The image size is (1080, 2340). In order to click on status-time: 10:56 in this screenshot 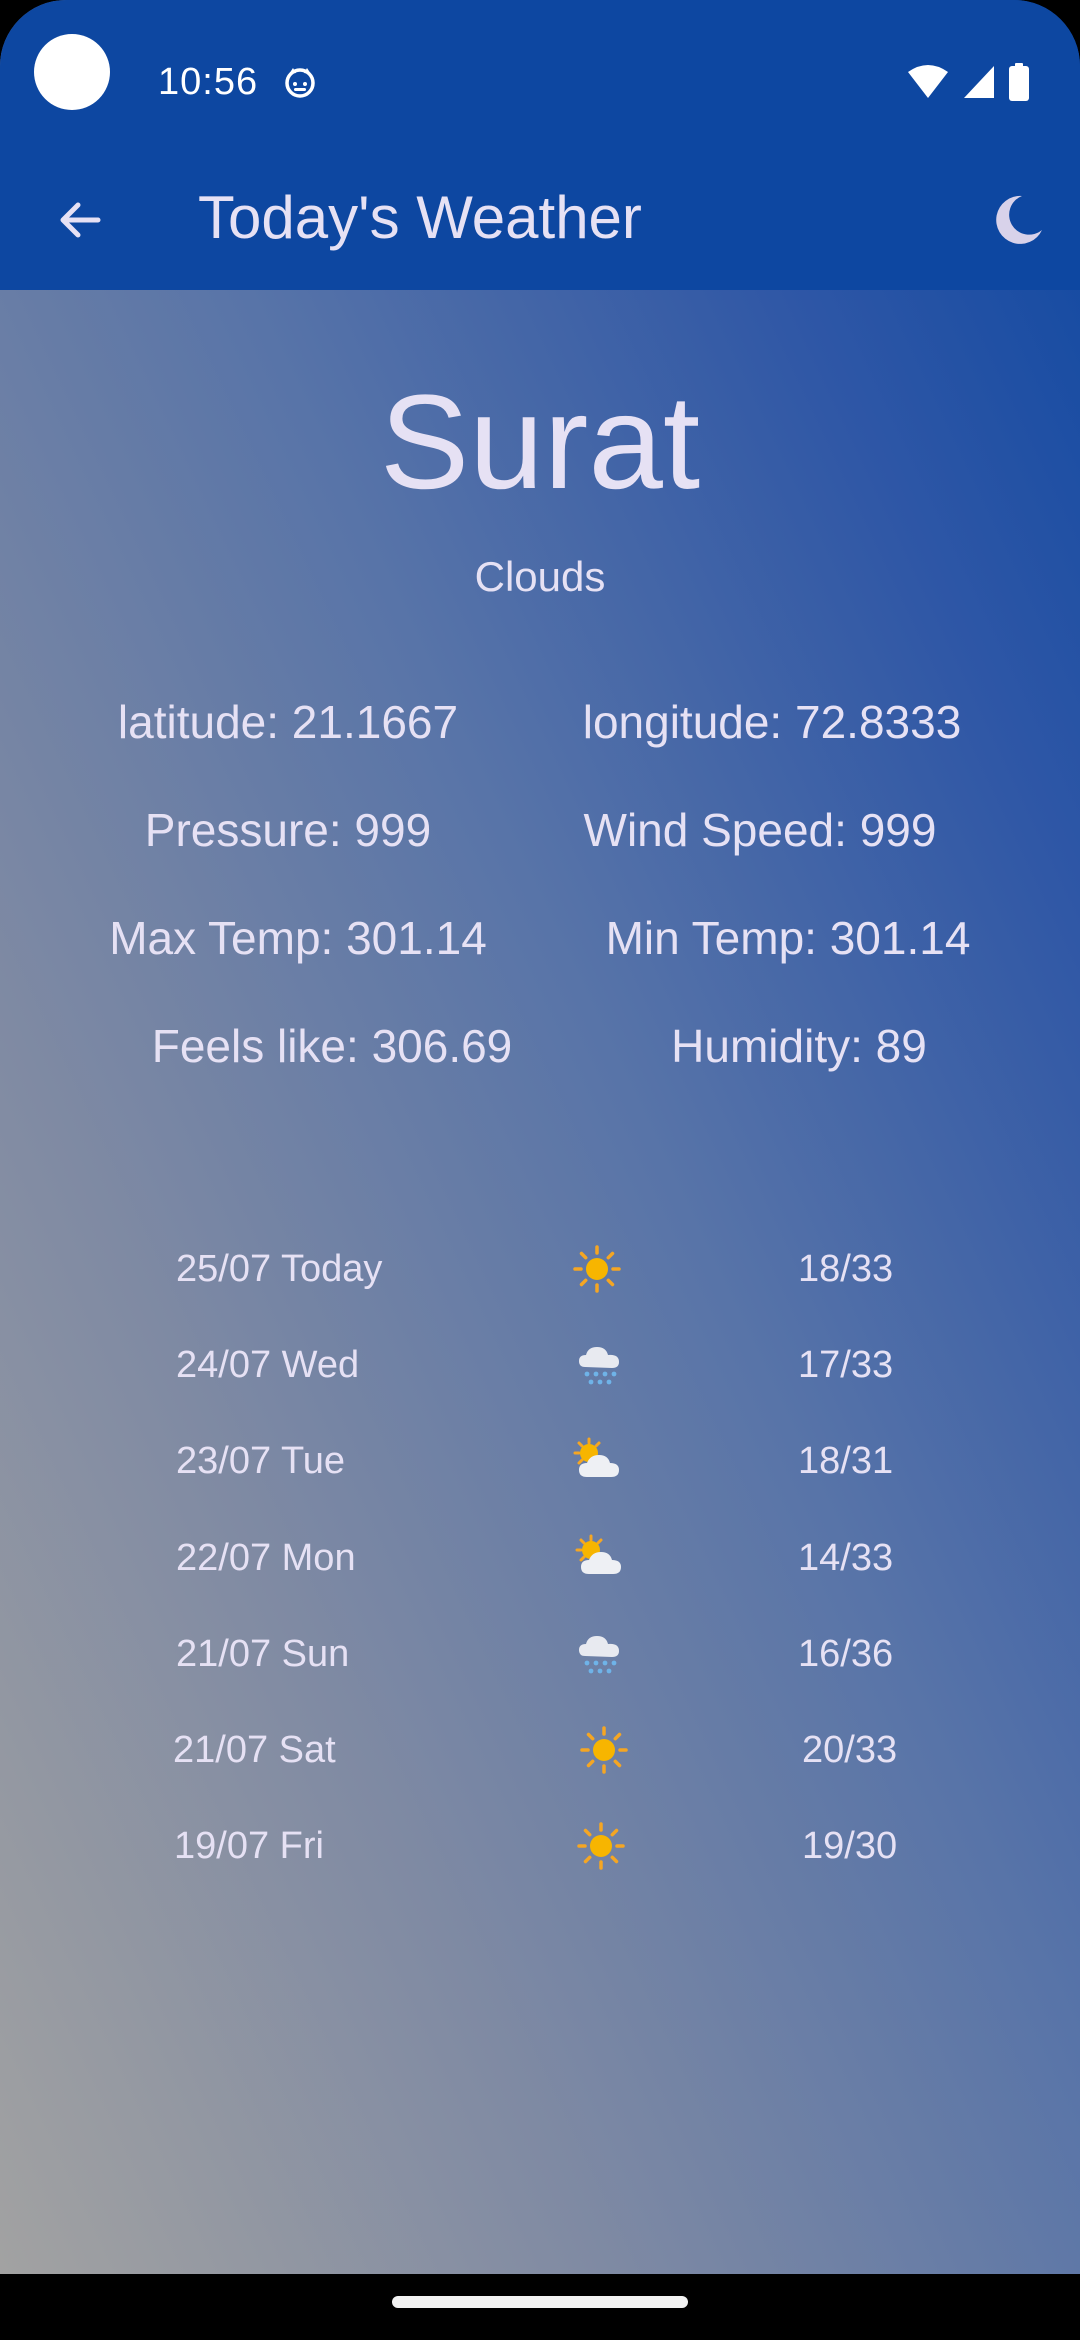, I will do `click(208, 82)`.